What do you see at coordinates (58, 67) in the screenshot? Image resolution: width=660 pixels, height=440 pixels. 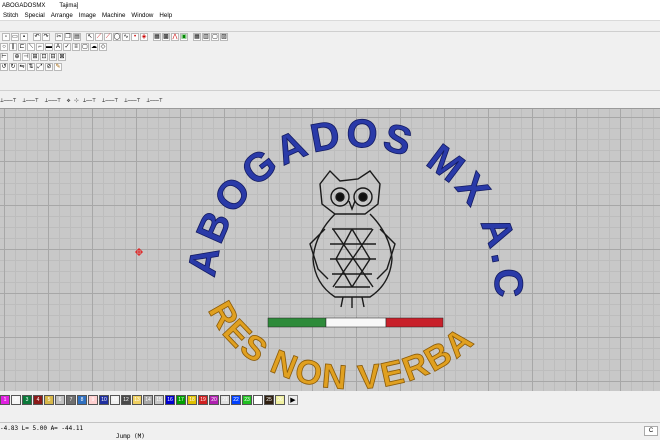 I see `paint-icon: ✎` at bounding box center [58, 67].